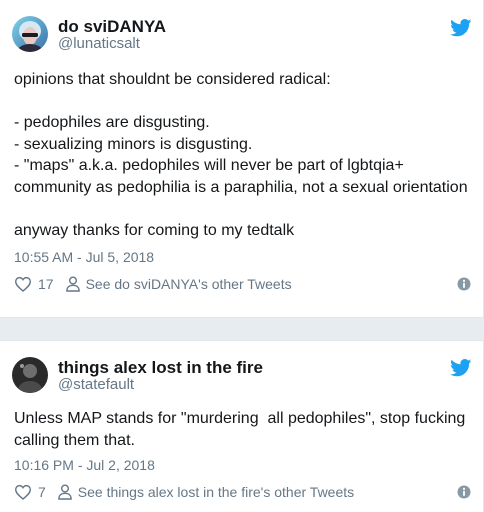 The height and width of the screenshot is (512, 484). Describe the element at coordinates (46, 284) in the screenshot. I see `like-count: 17` at that location.